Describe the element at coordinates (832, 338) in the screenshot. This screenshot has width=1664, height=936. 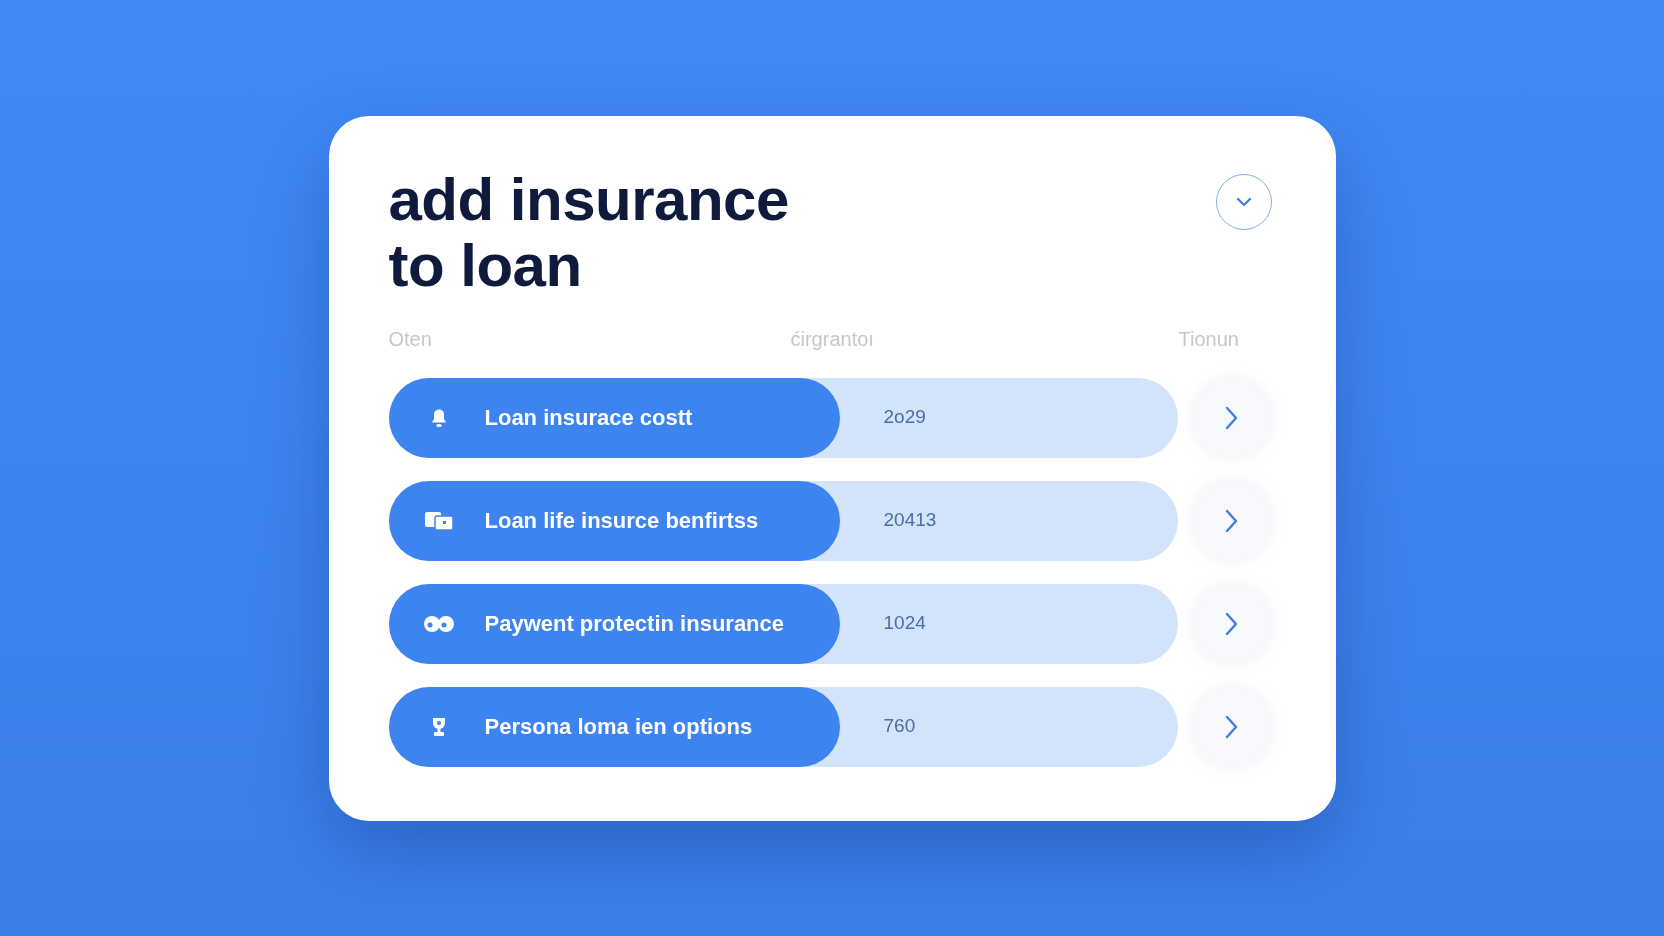
I see `column-header: ćirgrantoı` at that location.